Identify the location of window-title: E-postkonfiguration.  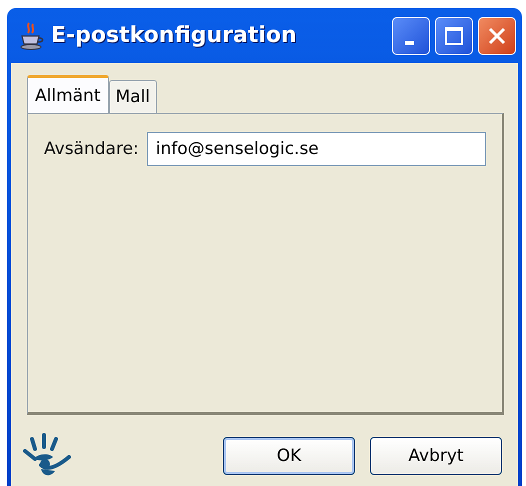
(174, 35).